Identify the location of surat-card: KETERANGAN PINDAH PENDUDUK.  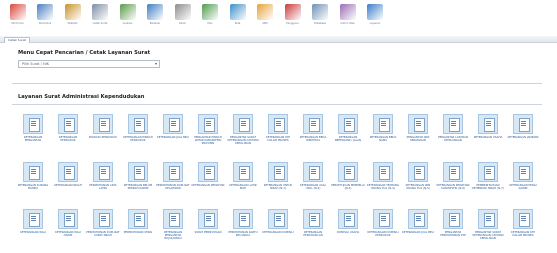
(138, 130).